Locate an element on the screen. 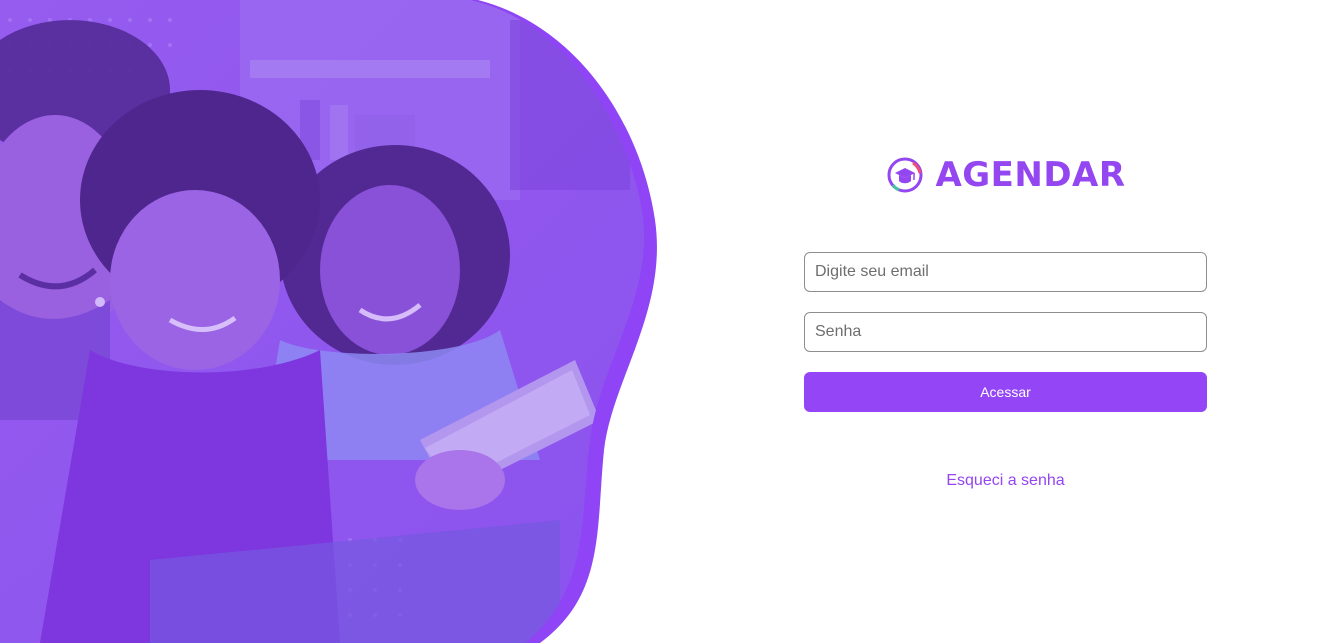 This screenshot has height=643, width=1337. forgot-password-link: Esqueci a senha is located at coordinates (1005, 481).